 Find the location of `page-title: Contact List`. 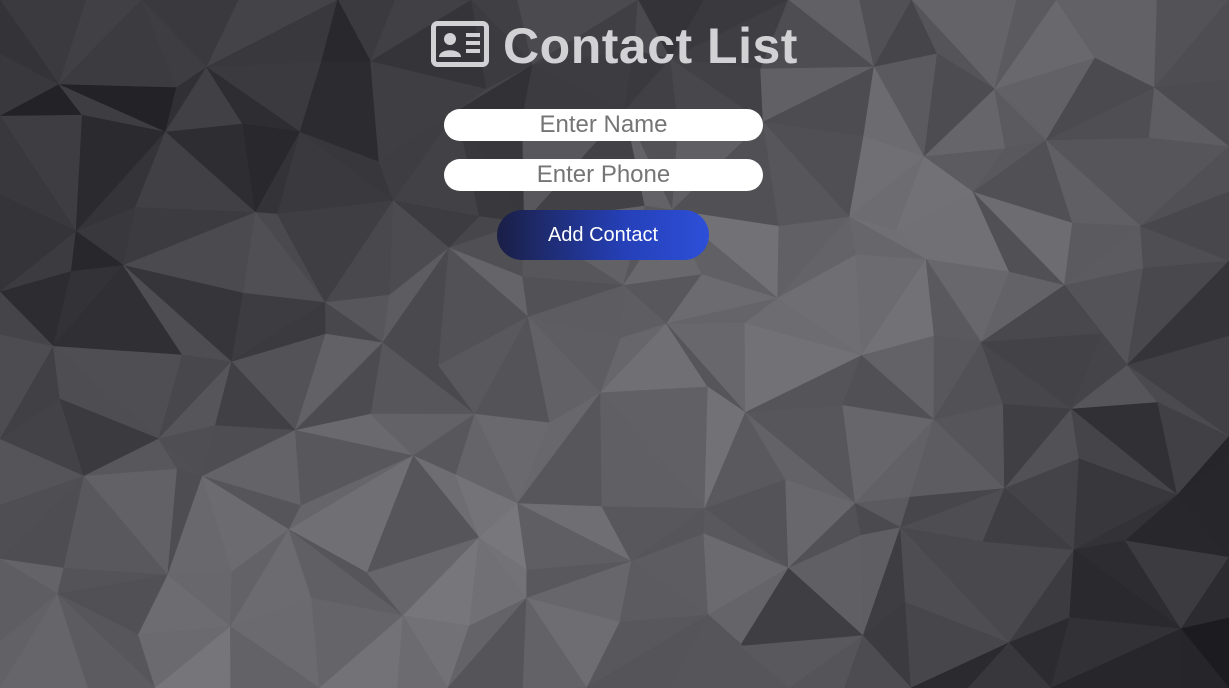

page-title: Contact List is located at coordinates (614, 48).